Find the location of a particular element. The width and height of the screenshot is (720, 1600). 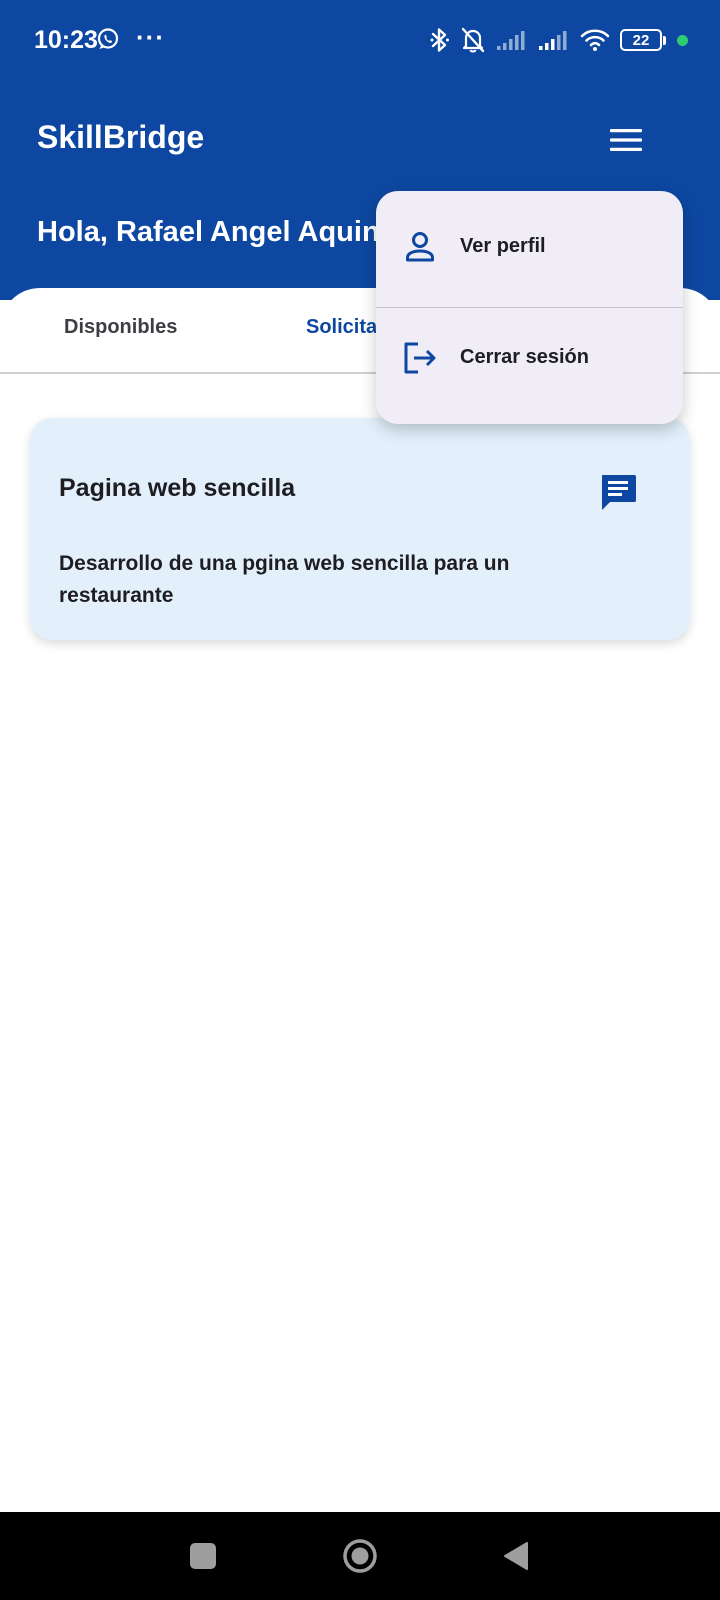

menu-button is located at coordinates (626, 140).